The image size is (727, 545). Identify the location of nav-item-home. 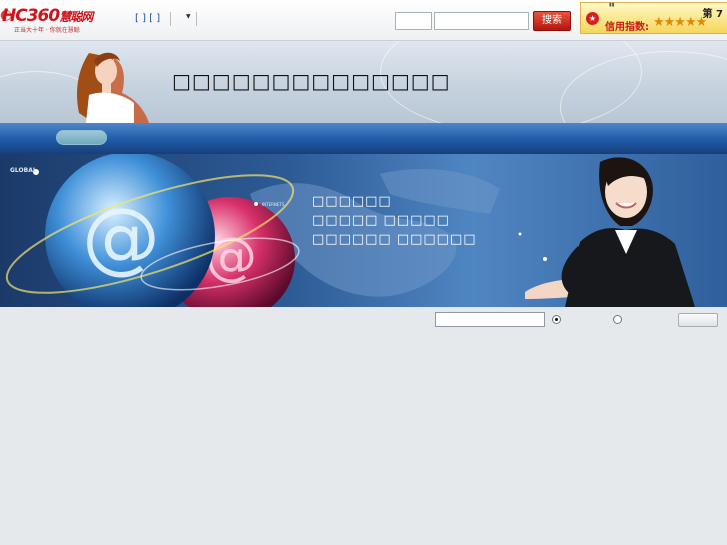
(81, 137).